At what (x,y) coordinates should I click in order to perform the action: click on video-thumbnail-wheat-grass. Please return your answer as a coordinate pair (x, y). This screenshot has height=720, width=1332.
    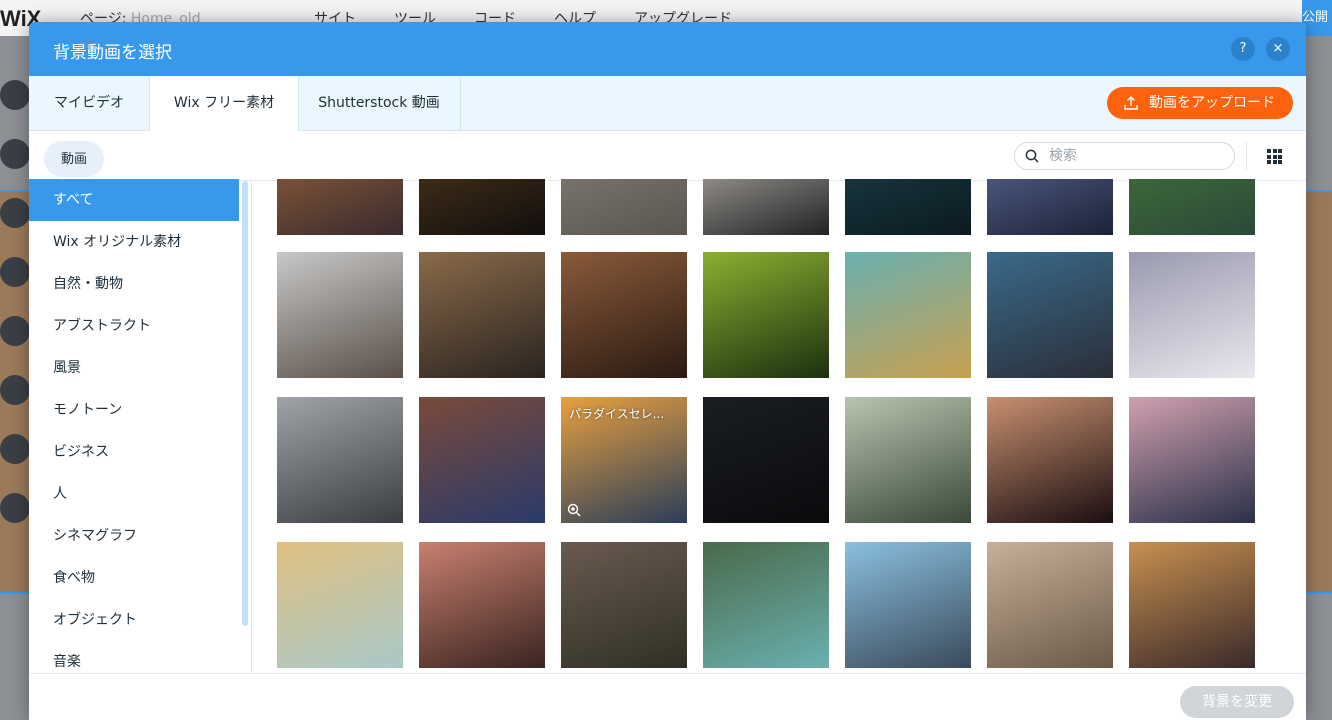
    Looking at the image, I should click on (908, 315).